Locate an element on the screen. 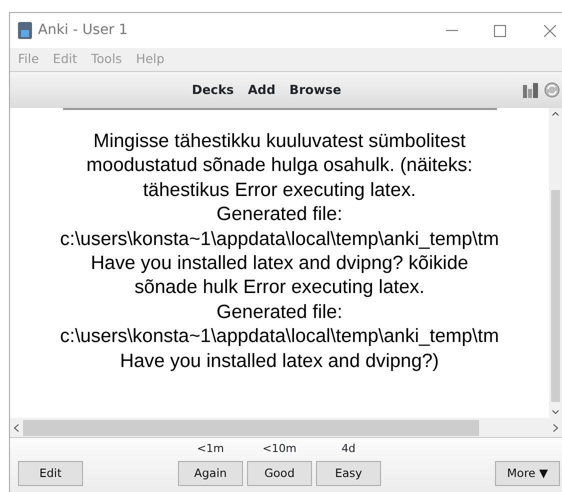 The image size is (562, 492). interval-label: <1m is located at coordinates (210, 448).